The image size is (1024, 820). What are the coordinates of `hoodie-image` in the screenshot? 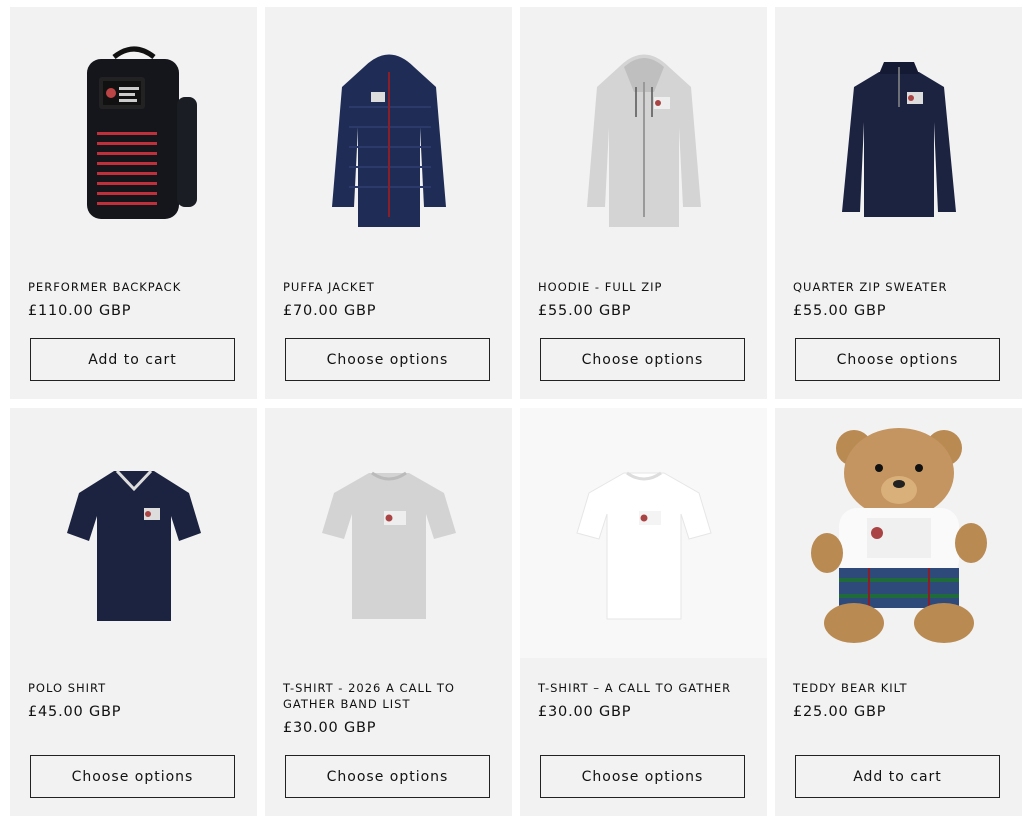 It's located at (643, 132).